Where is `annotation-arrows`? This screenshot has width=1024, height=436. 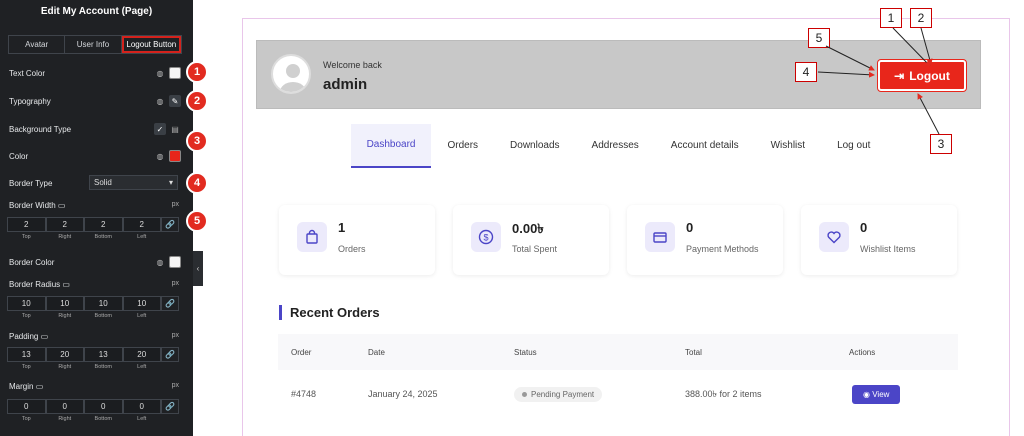 annotation-arrows is located at coordinates (878, 81).